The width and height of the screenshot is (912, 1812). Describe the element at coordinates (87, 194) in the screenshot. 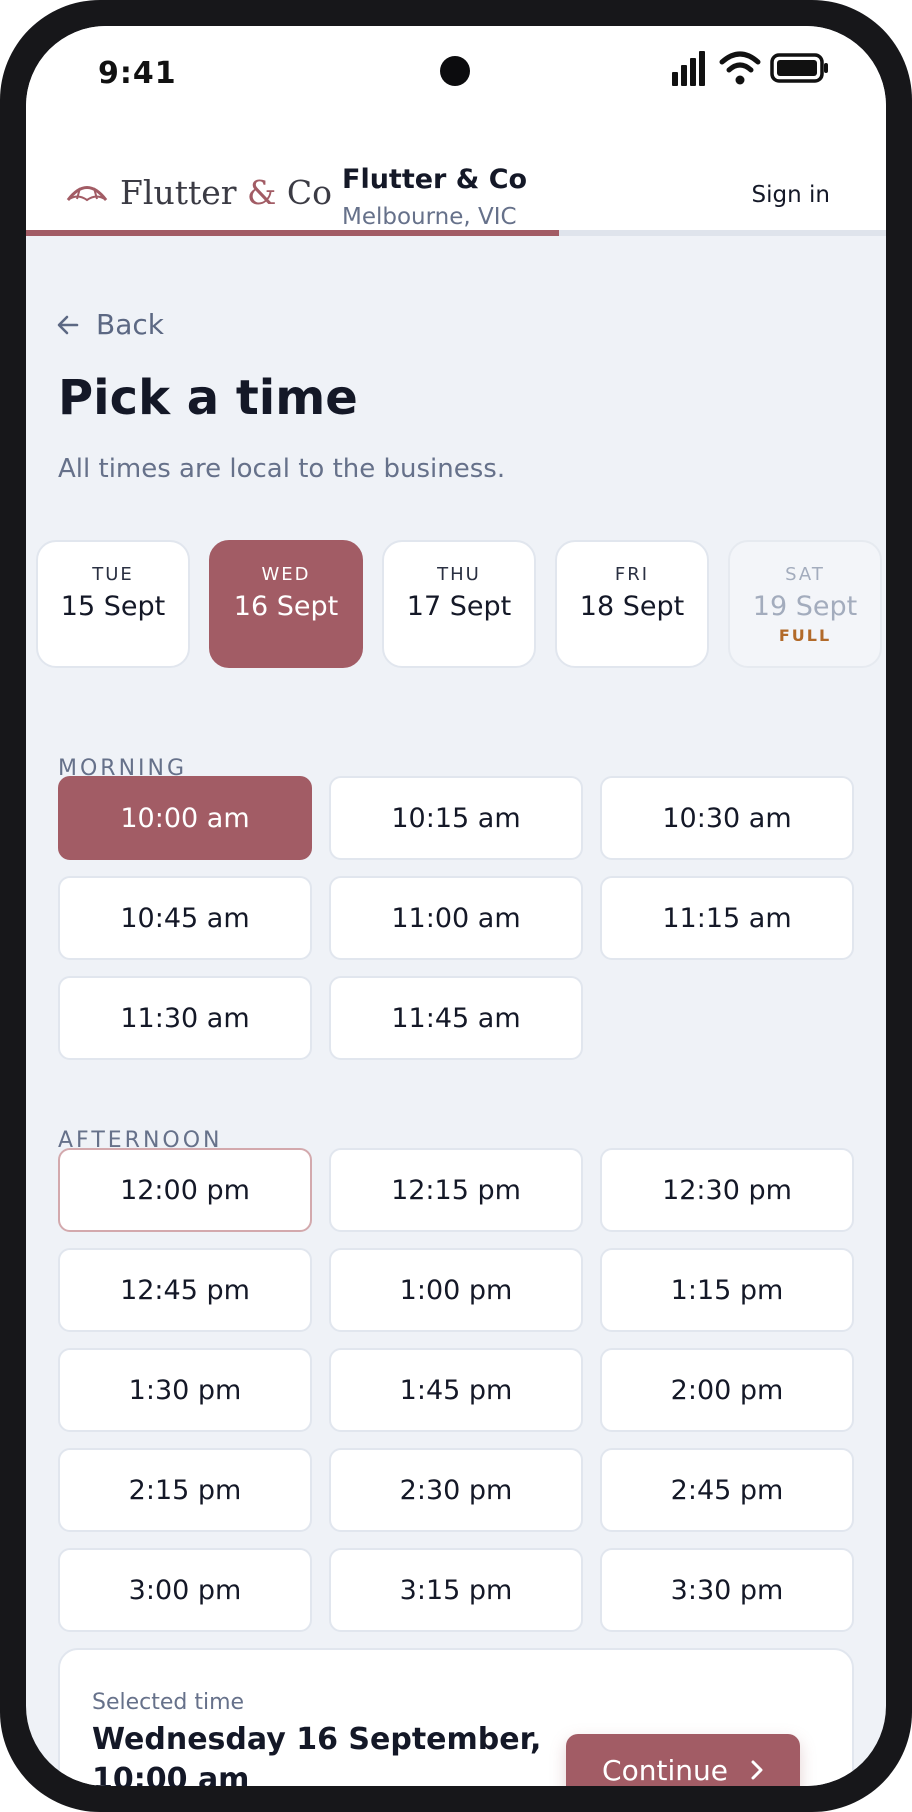

I see `umbrella-logo-icon` at that location.